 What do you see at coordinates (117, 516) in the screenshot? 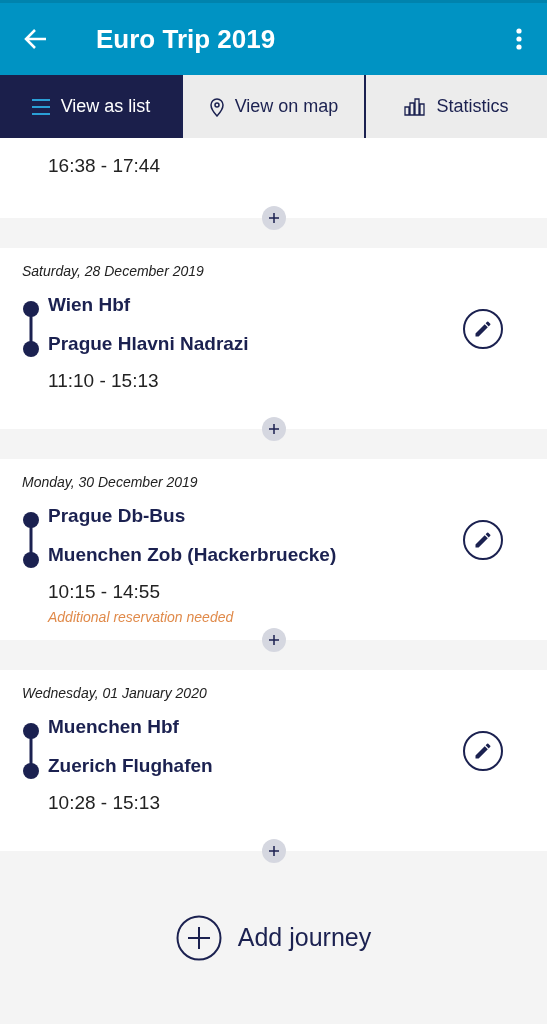
I see `departure-station: Prague Db-Bus` at bounding box center [117, 516].